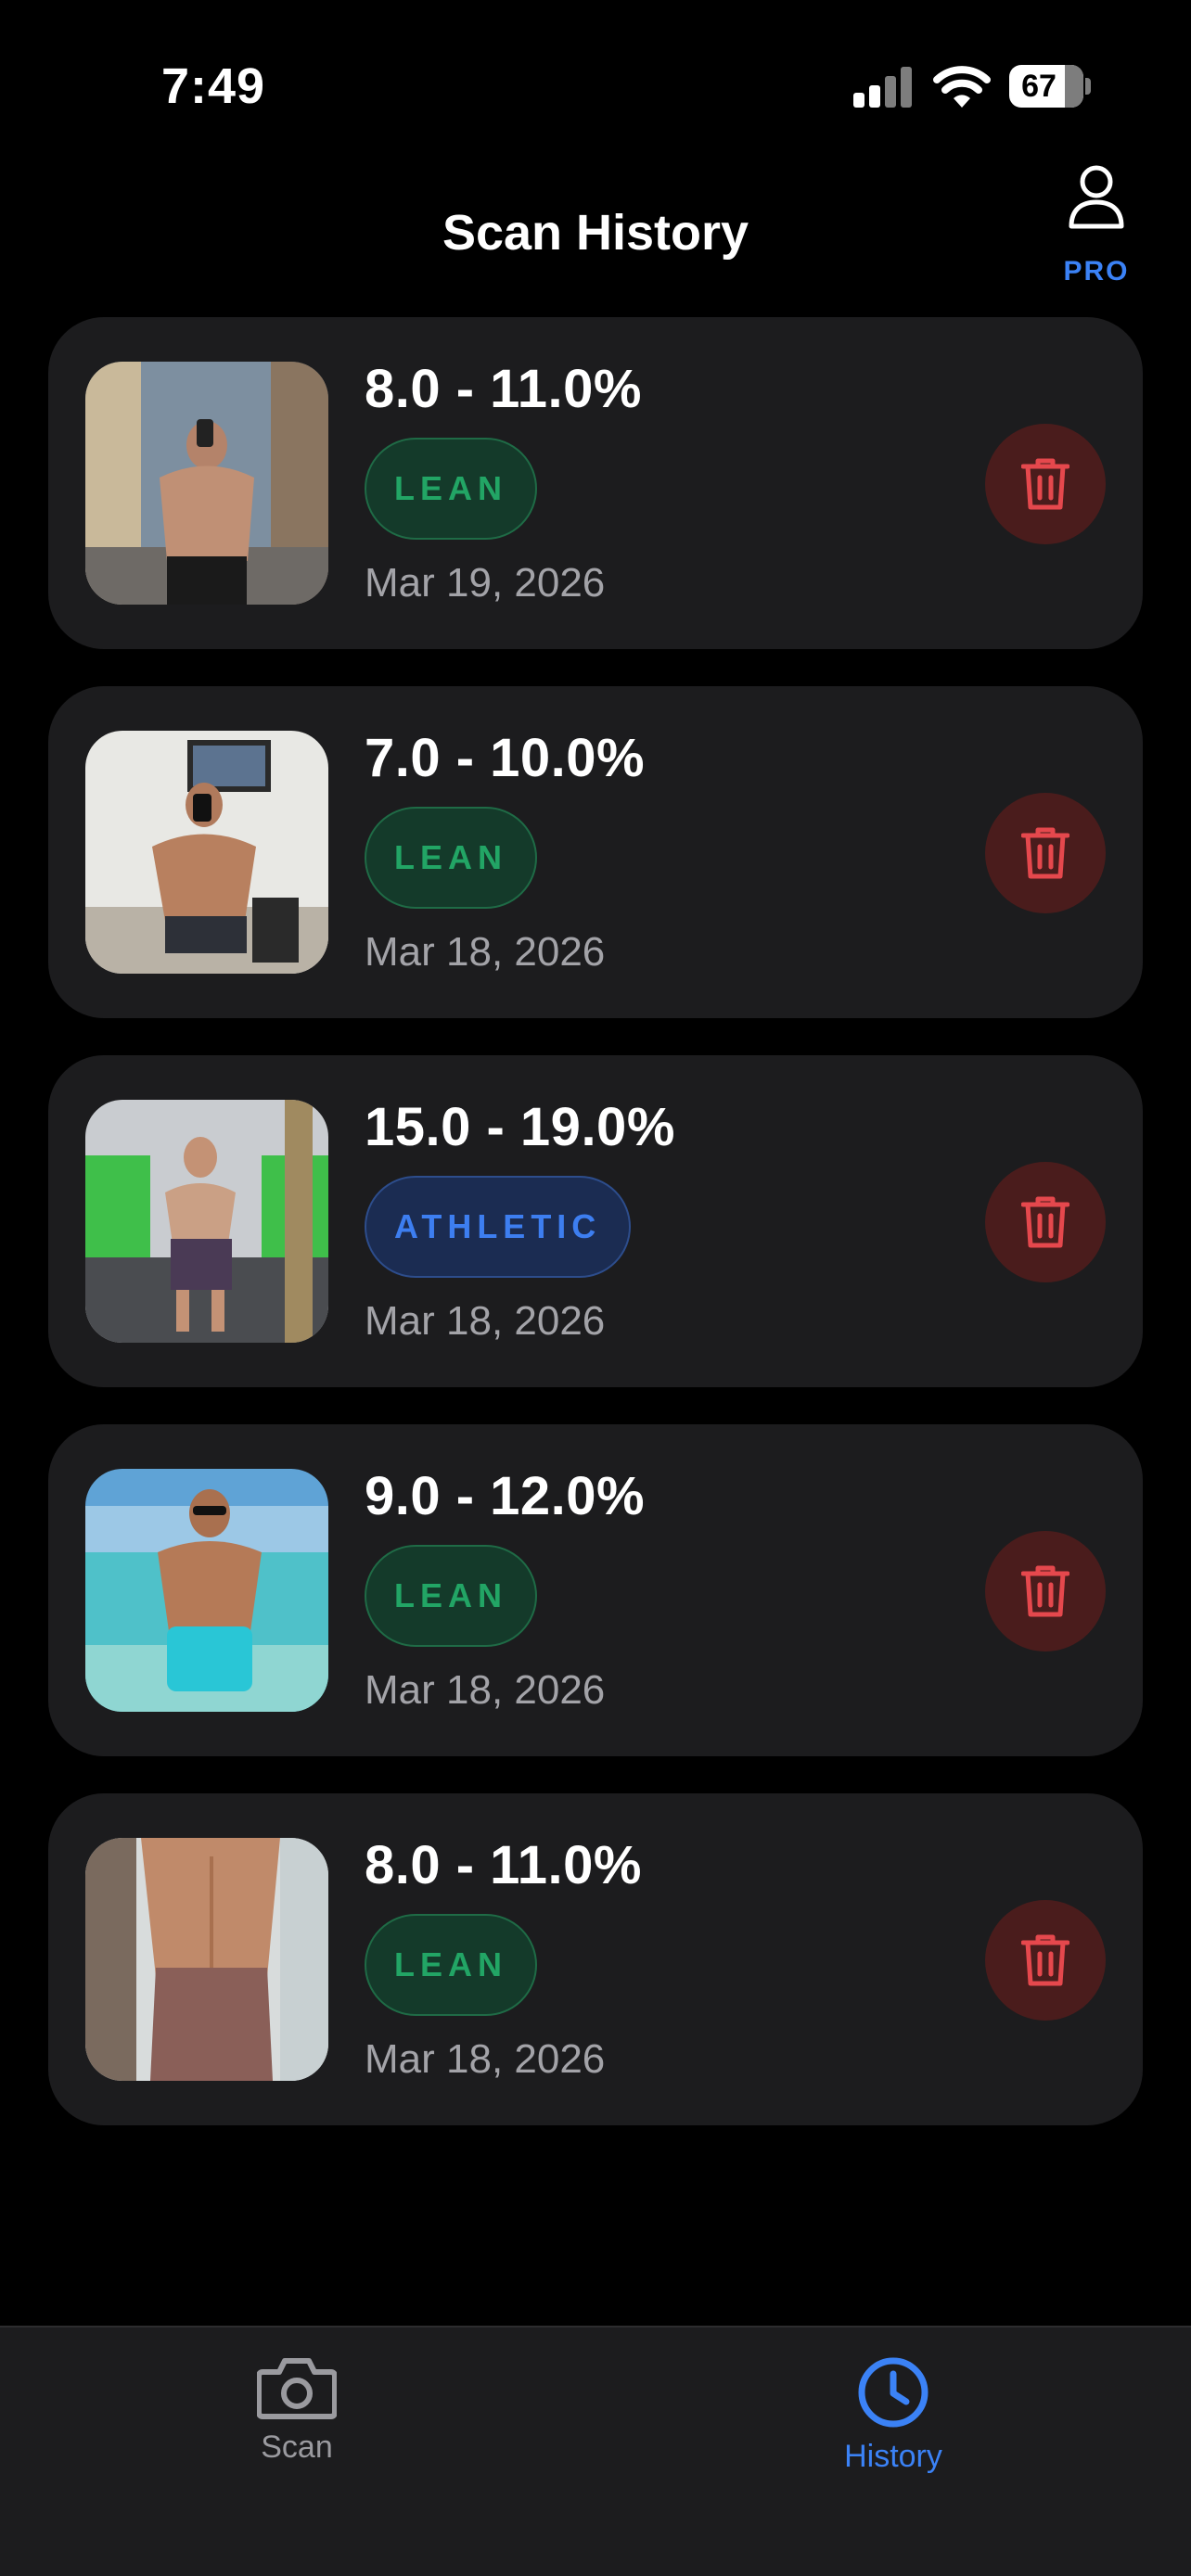 This screenshot has height=2576, width=1191. Describe the element at coordinates (595, 1959) in the screenshot. I see `scan-card: 8.0 - 11.0% LEAN Mar 18, 2026` at that location.